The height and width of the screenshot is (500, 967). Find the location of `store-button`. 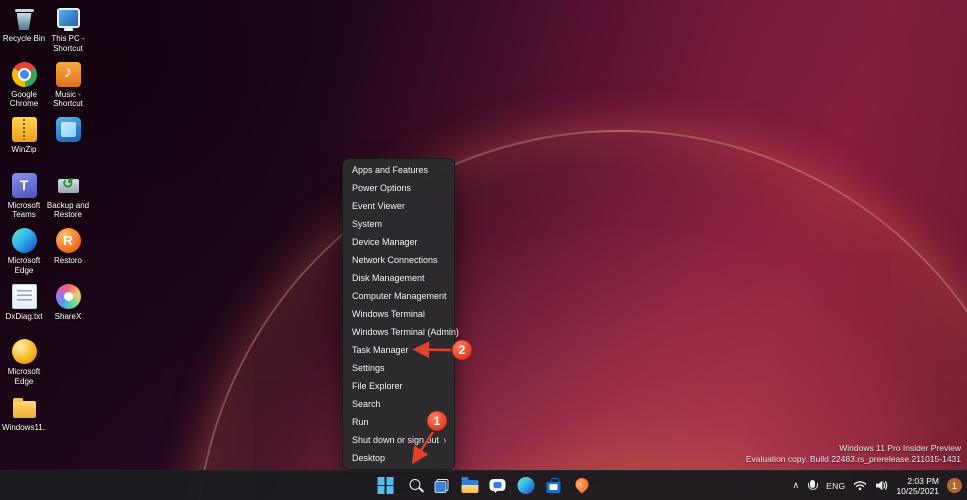

store-button is located at coordinates (553, 485).